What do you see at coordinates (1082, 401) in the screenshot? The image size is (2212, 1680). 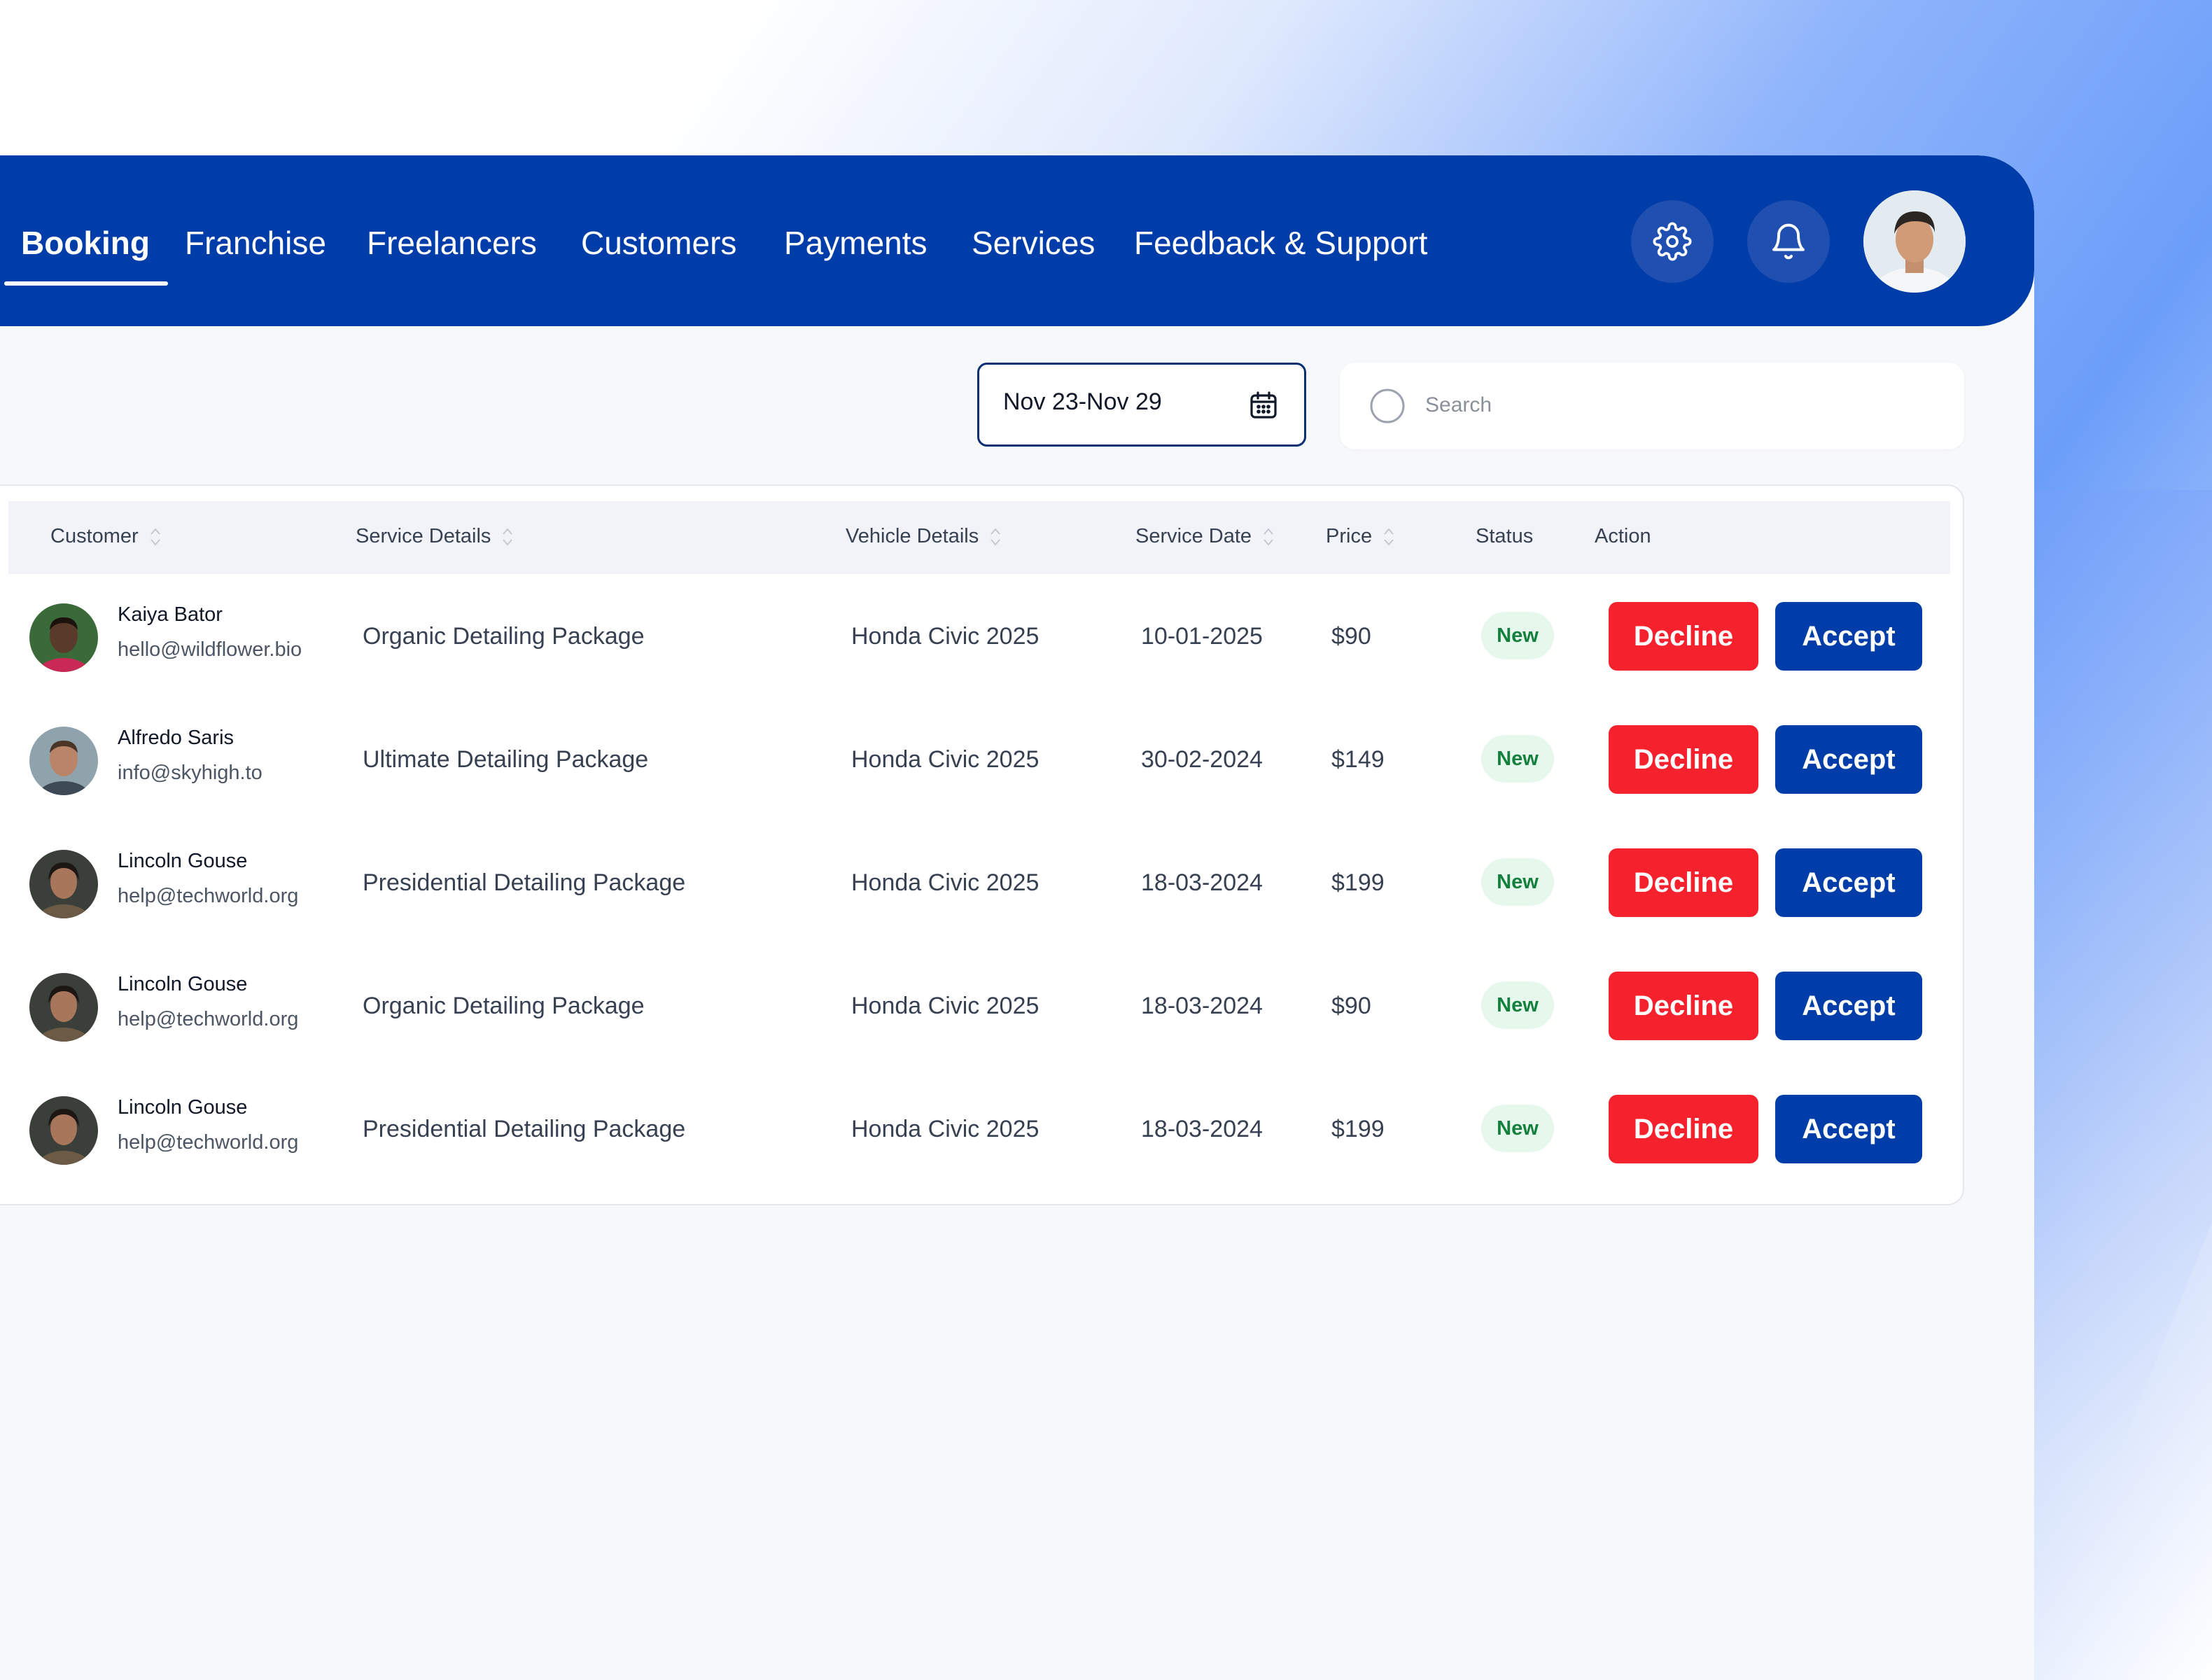 I see `date-range-value: Nov 23-Nov 29` at bounding box center [1082, 401].